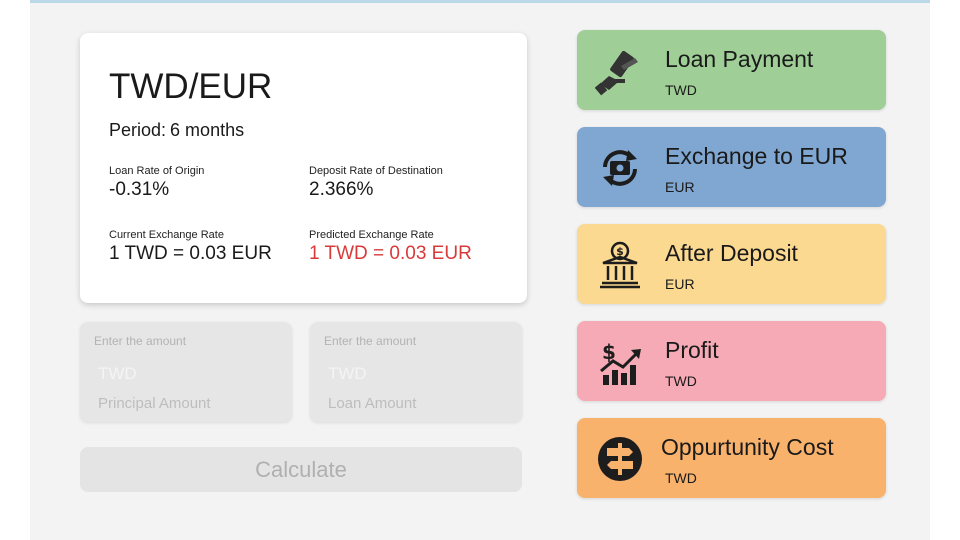 The image size is (960, 540). What do you see at coordinates (347, 373) in the screenshot?
I see `loan-amount-currency: TWD` at bounding box center [347, 373].